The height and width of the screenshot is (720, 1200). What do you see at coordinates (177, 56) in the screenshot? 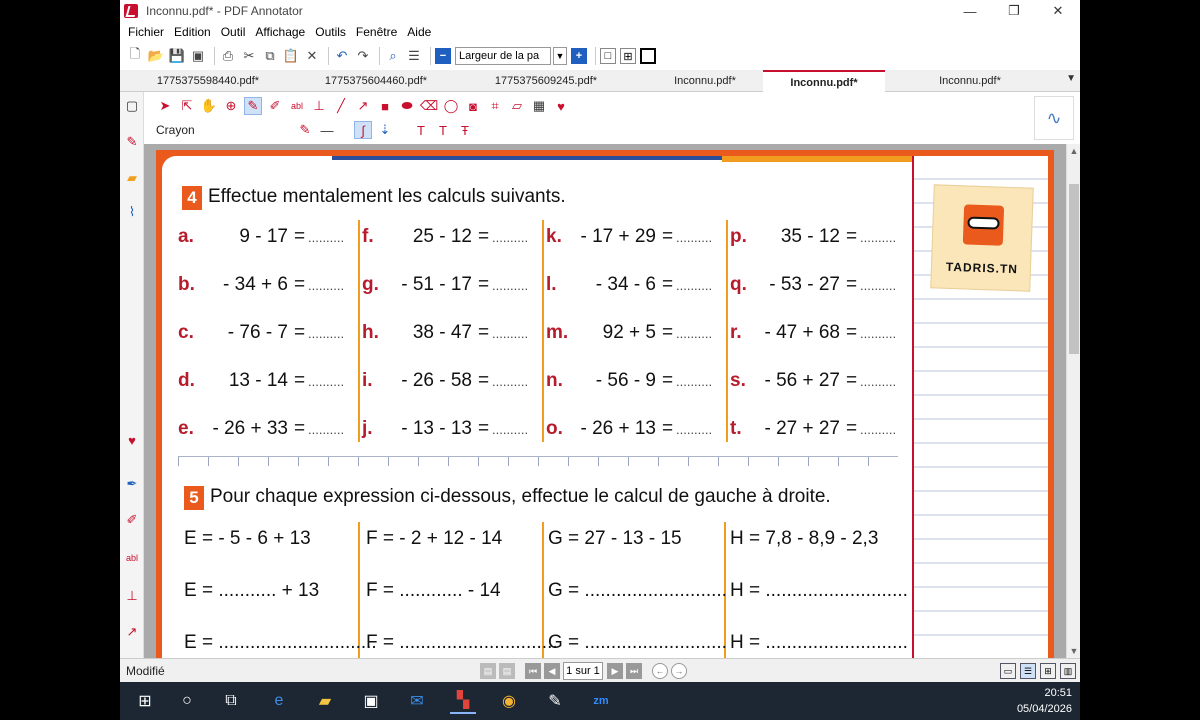
I see `save-icon: 💾` at bounding box center [177, 56].